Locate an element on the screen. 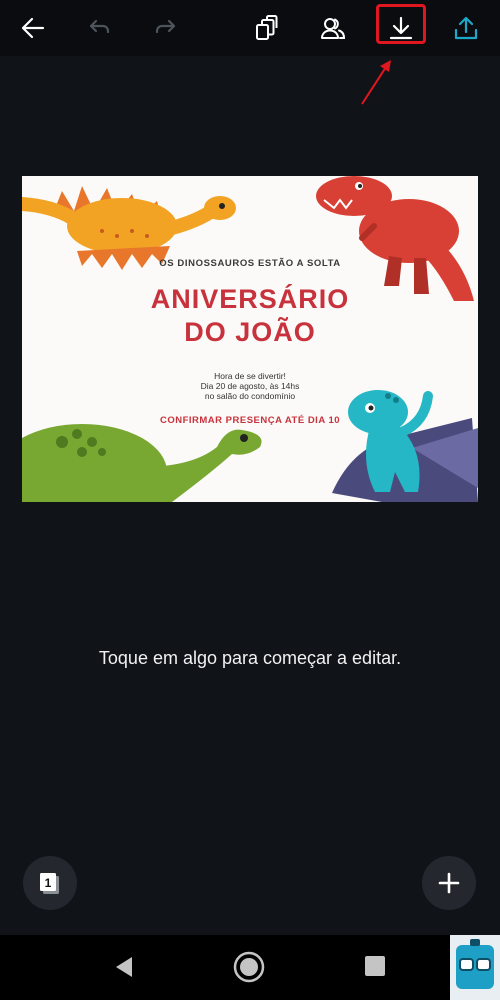 This screenshot has height=1000, width=500. design-detail-line1: Hora de se divertir! is located at coordinates (250, 376).